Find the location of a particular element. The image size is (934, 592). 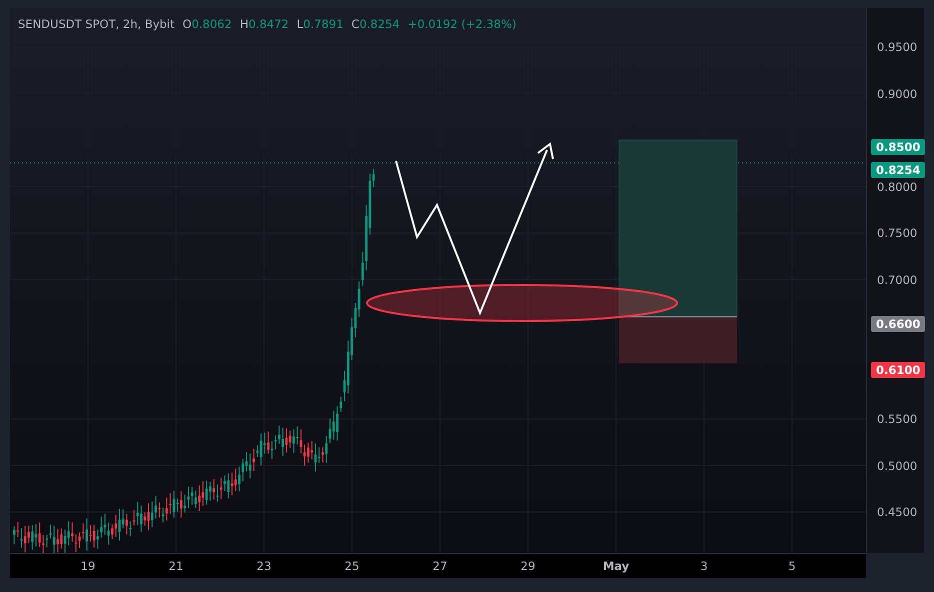

symbol-title: SENDUSDT SPOT, 2h, Bybit is located at coordinates (96, 24).